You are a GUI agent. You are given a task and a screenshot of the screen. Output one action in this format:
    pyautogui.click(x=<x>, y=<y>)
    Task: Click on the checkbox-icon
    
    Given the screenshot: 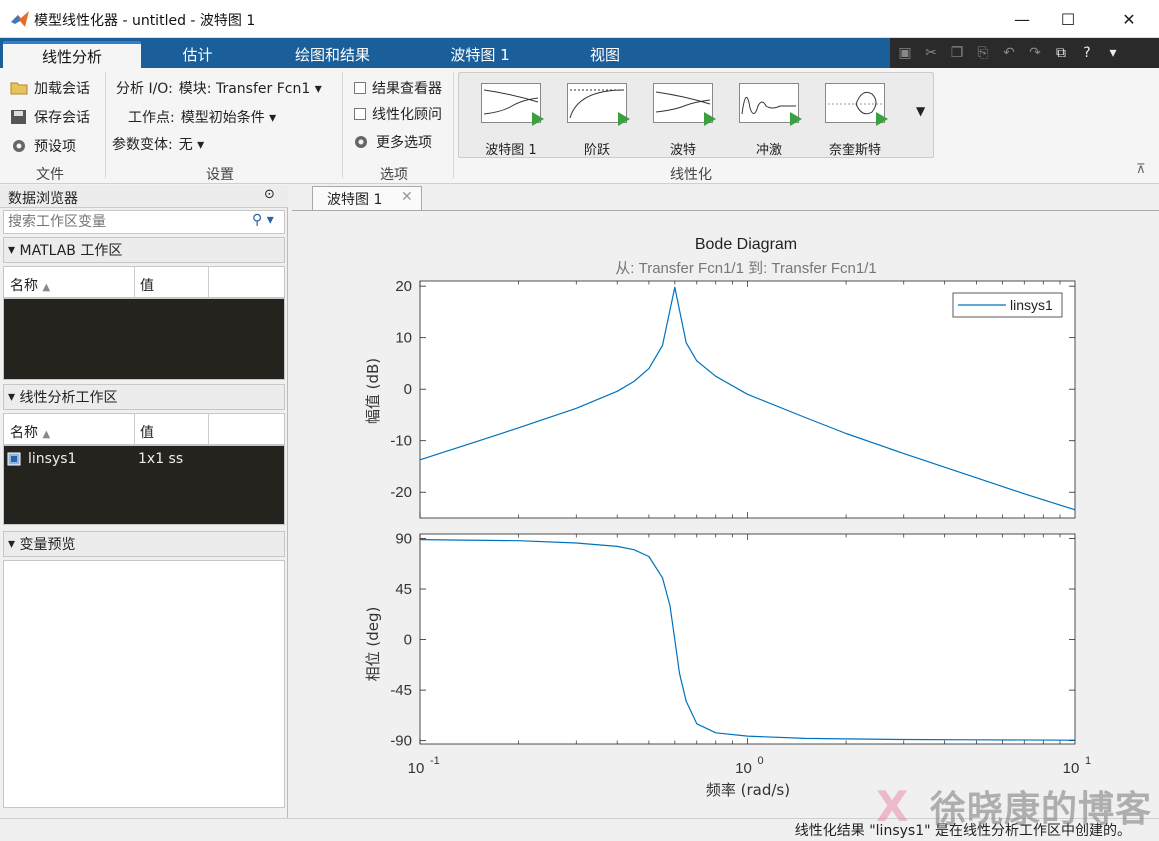 What is the action you would take?
    pyautogui.click(x=360, y=88)
    